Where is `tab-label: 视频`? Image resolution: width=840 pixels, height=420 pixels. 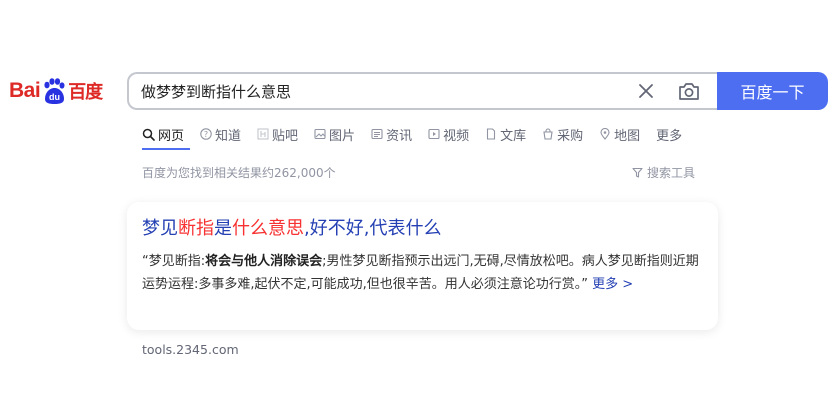 tab-label: 视频 is located at coordinates (456, 136).